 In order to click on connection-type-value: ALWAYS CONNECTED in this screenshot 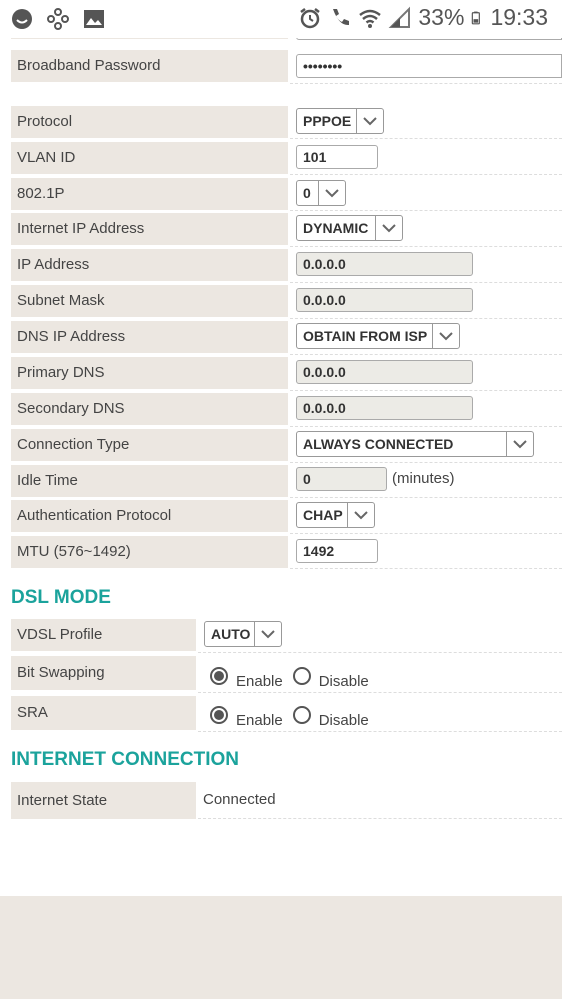, I will do `click(378, 444)`.